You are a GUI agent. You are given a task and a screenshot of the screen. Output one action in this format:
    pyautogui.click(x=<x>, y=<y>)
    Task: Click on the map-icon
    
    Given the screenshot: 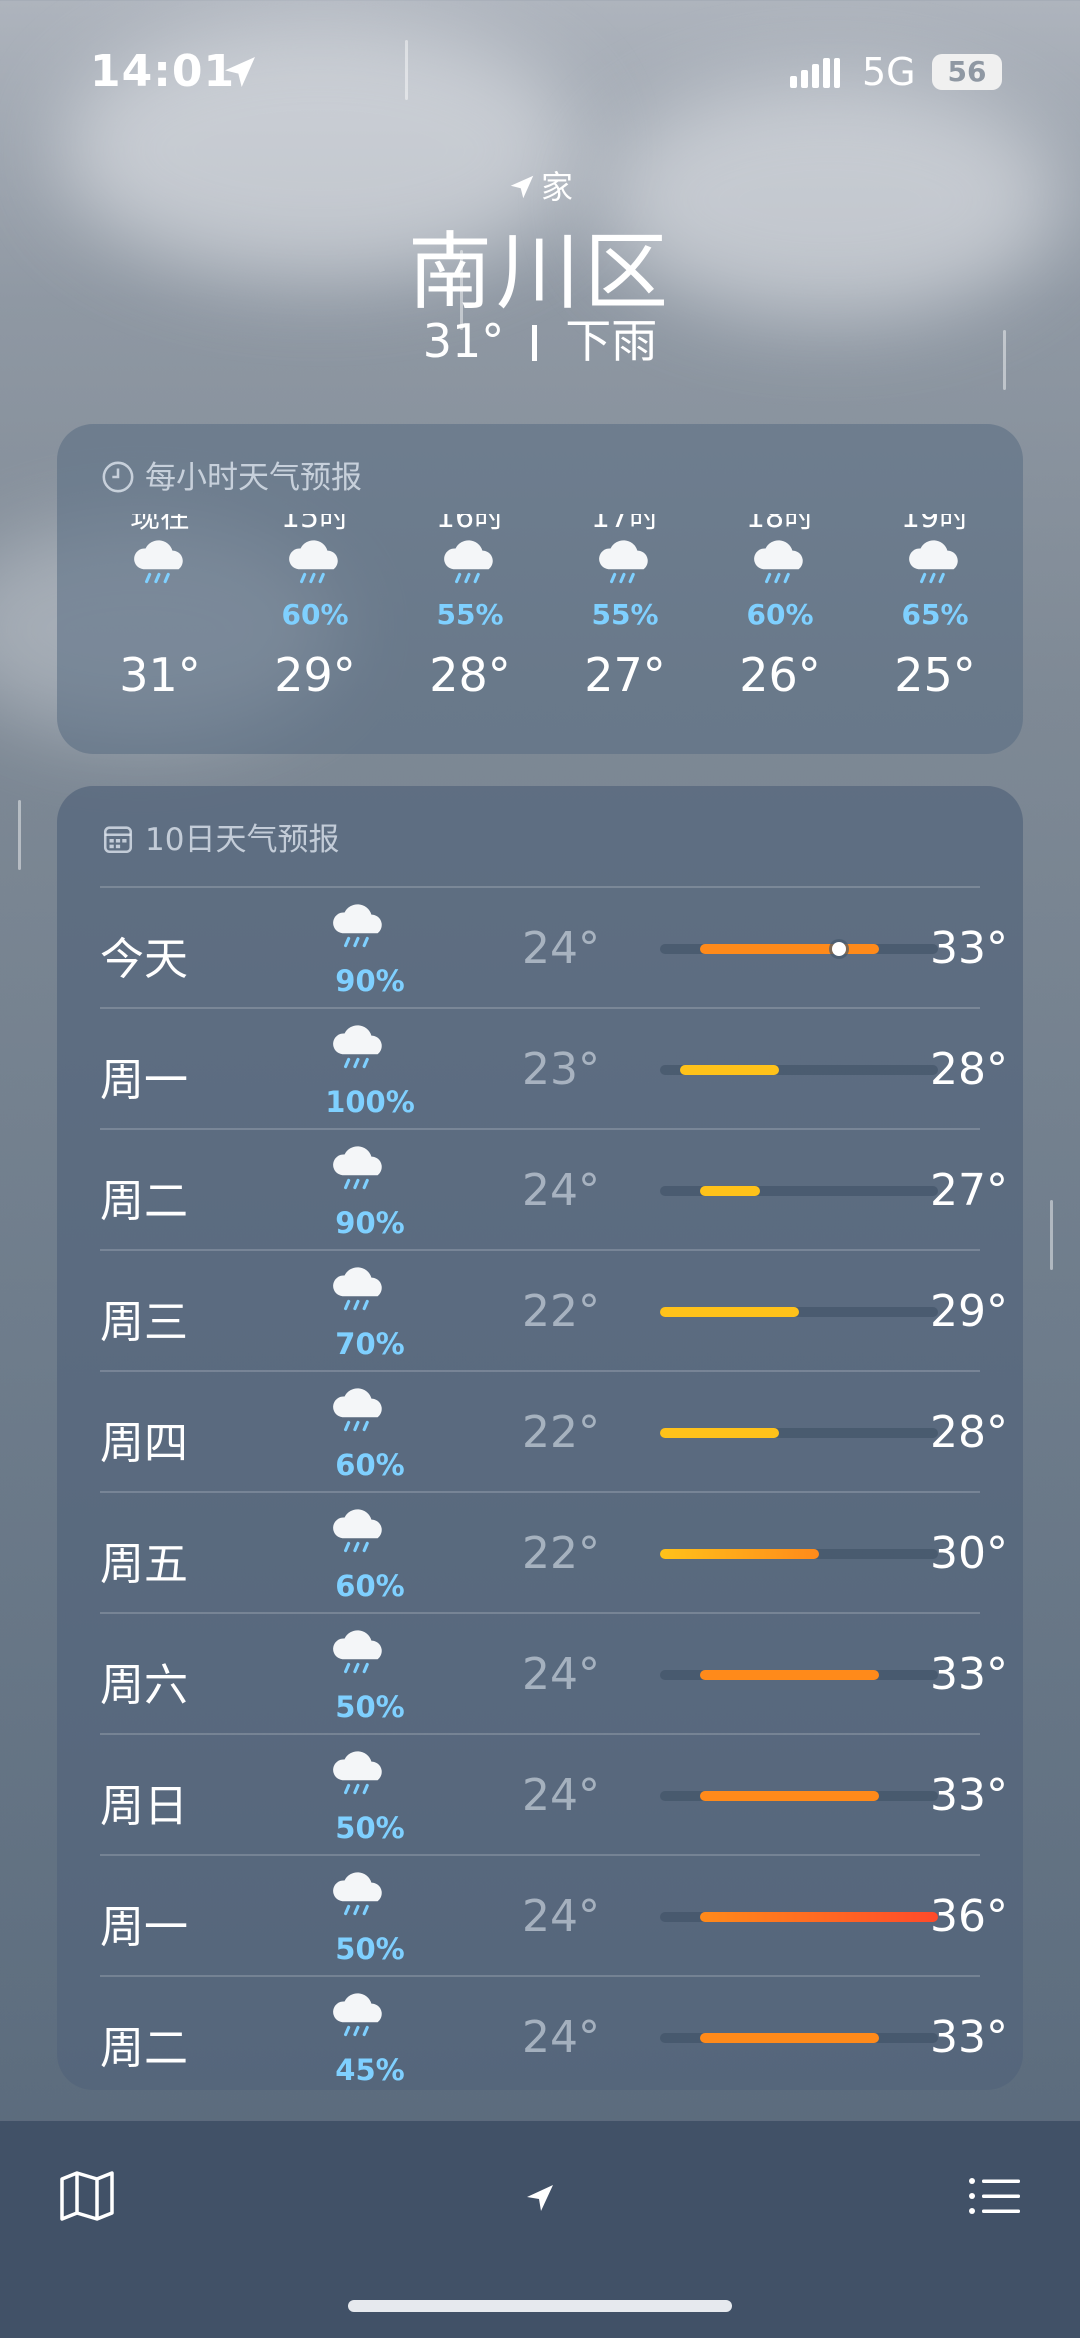 What is the action you would take?
    pyautogui.click(x=87, y=2196)
    